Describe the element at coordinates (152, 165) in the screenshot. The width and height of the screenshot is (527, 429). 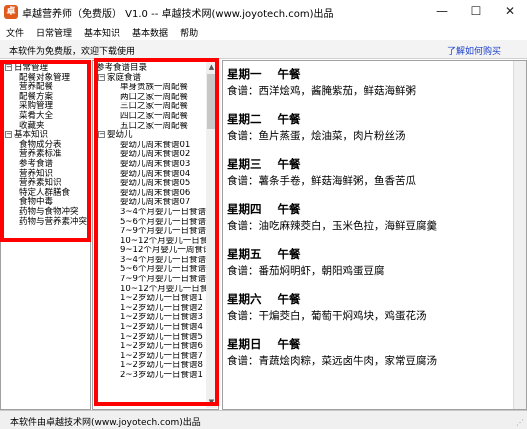
I see `recipe-list-item: 婴幼儿周末食谱03` at that location.